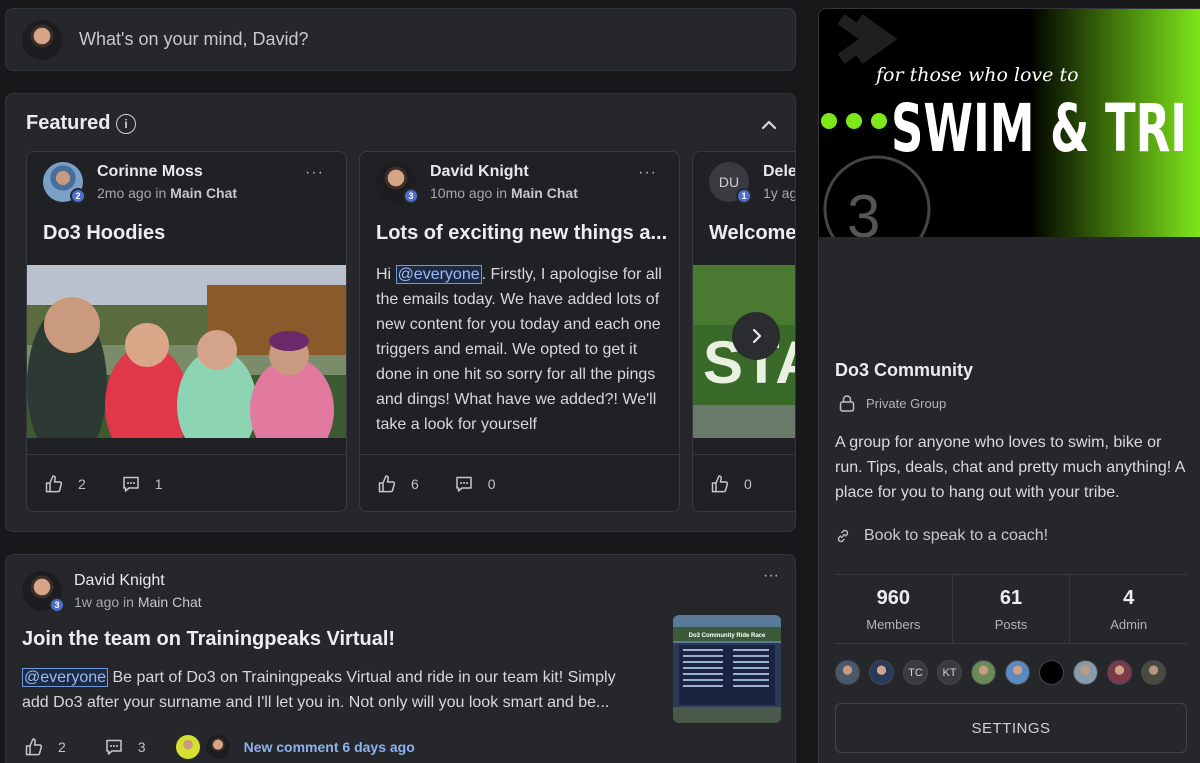  What do you see at coordinates (68, 123) in the screenshot?
I see `featured-title: Featured` at bounding box center [68, 123].